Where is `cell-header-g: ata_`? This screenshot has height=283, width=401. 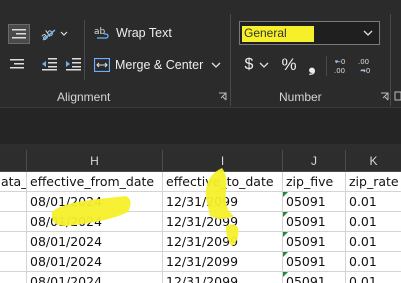
cell-header-g: ata_ is located at coordinates (13, 182).